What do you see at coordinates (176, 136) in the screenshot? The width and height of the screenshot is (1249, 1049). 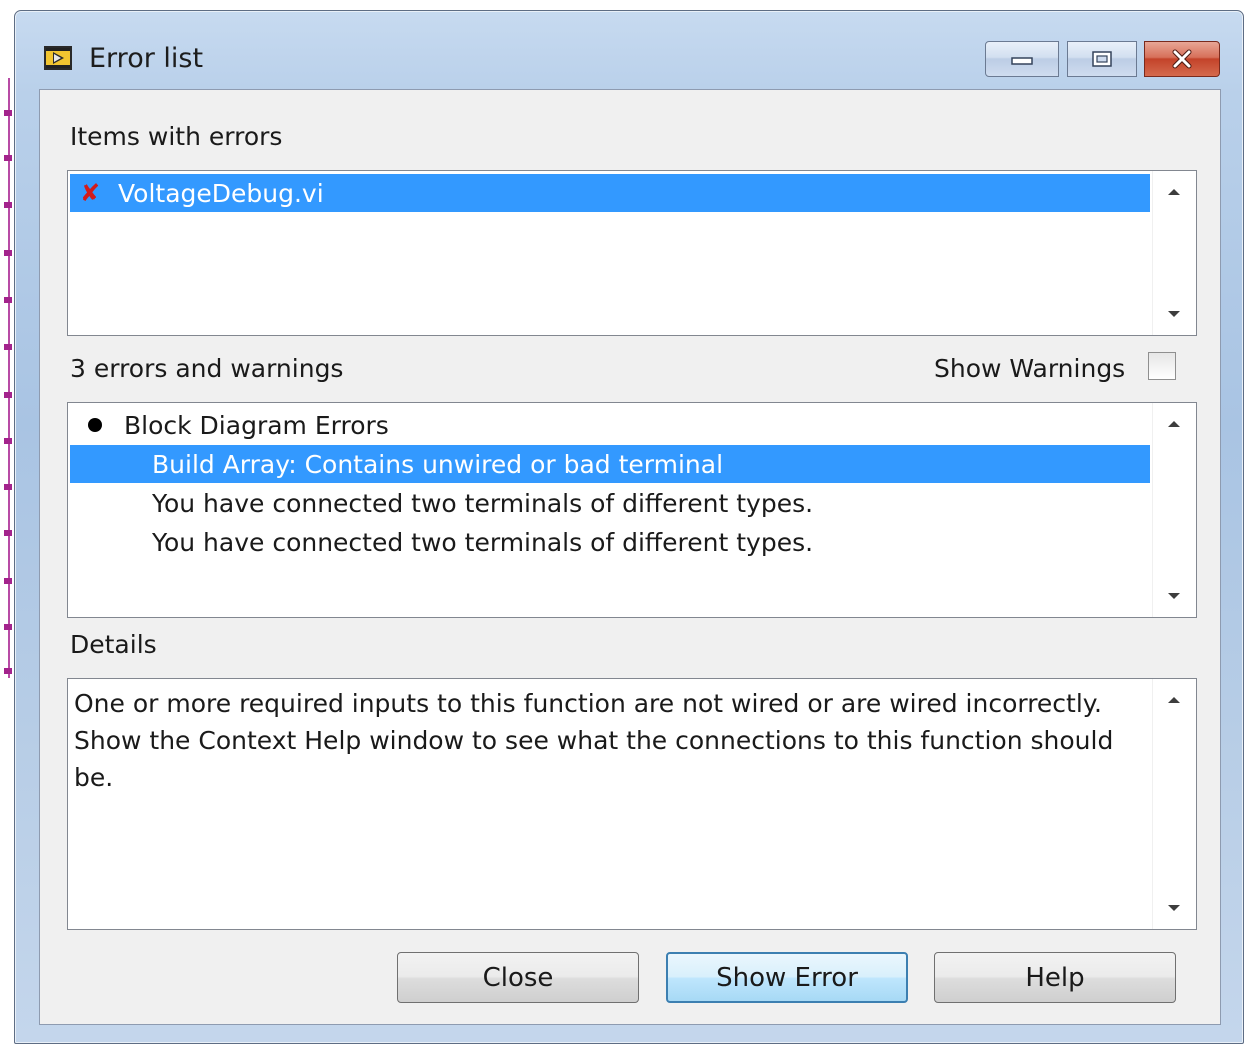 I see `items-with-errors-label: Items with errors` at bounding box center [176, 136].